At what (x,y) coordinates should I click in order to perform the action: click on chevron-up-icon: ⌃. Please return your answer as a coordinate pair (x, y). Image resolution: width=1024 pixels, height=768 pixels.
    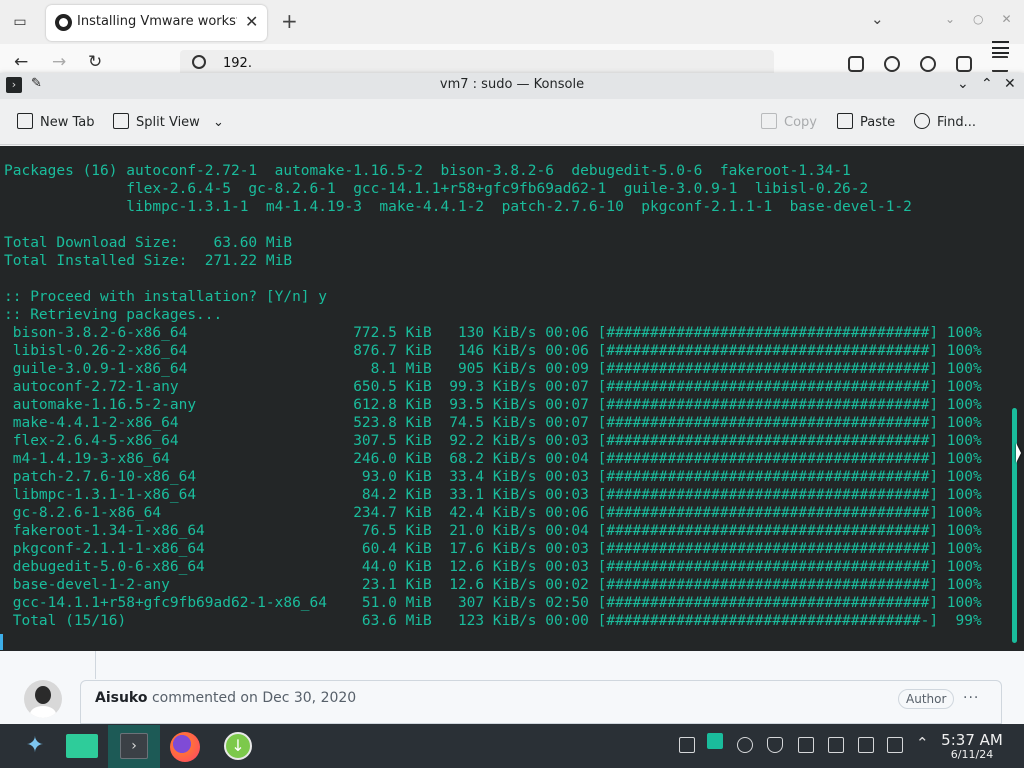
    Looking at the image, I should click on (922, 743).